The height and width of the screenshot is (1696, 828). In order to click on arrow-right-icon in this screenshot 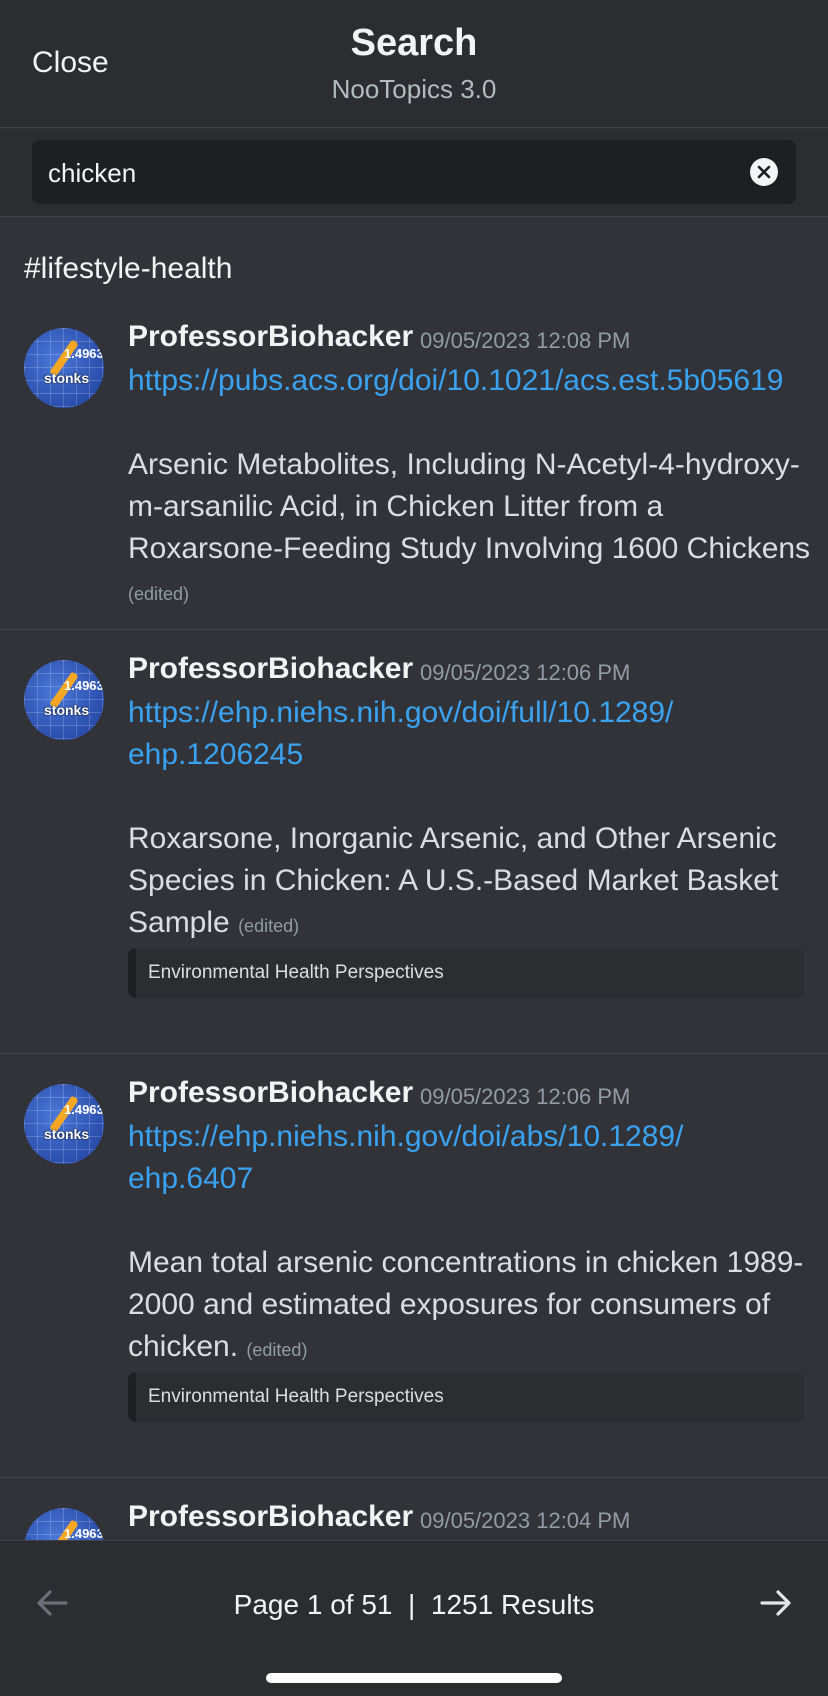, I will do `click(775, 1603)`.